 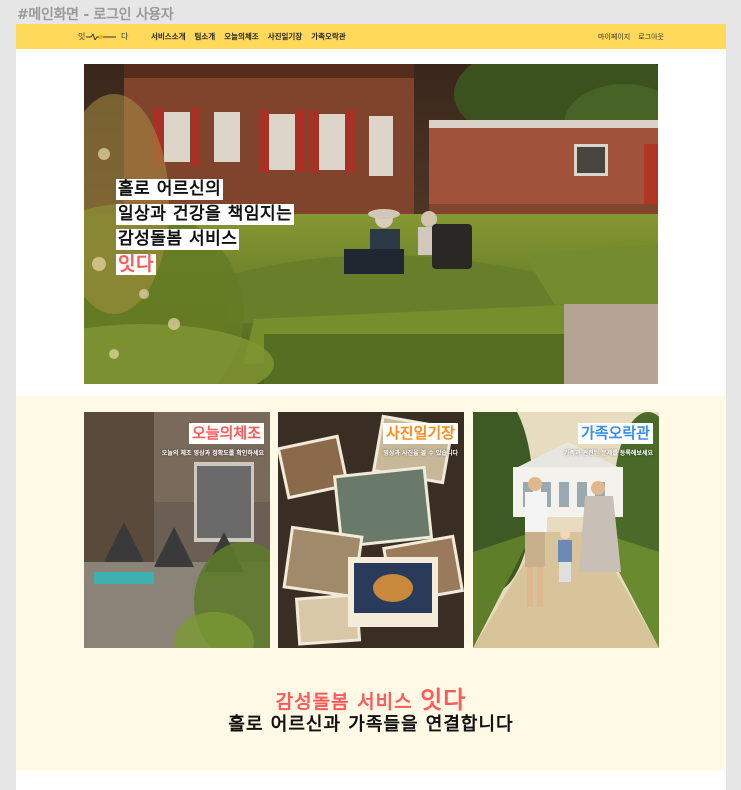 I want to click on nav-user-menu: 마이페이지 로그아웃, so click(x=627, y=36).